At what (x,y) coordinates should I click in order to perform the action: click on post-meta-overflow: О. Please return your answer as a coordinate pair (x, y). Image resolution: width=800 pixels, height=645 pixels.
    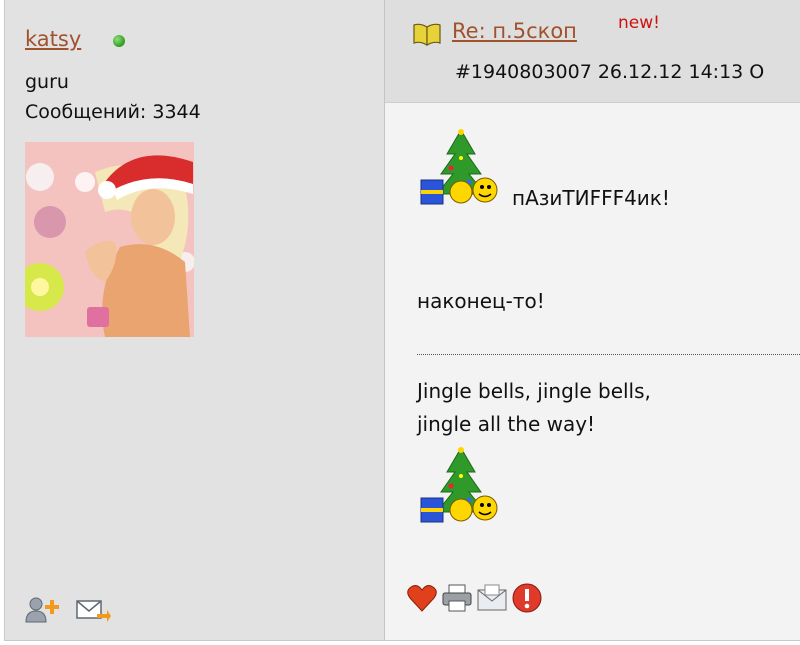
    Looking at the image, I should click on (757, 72).